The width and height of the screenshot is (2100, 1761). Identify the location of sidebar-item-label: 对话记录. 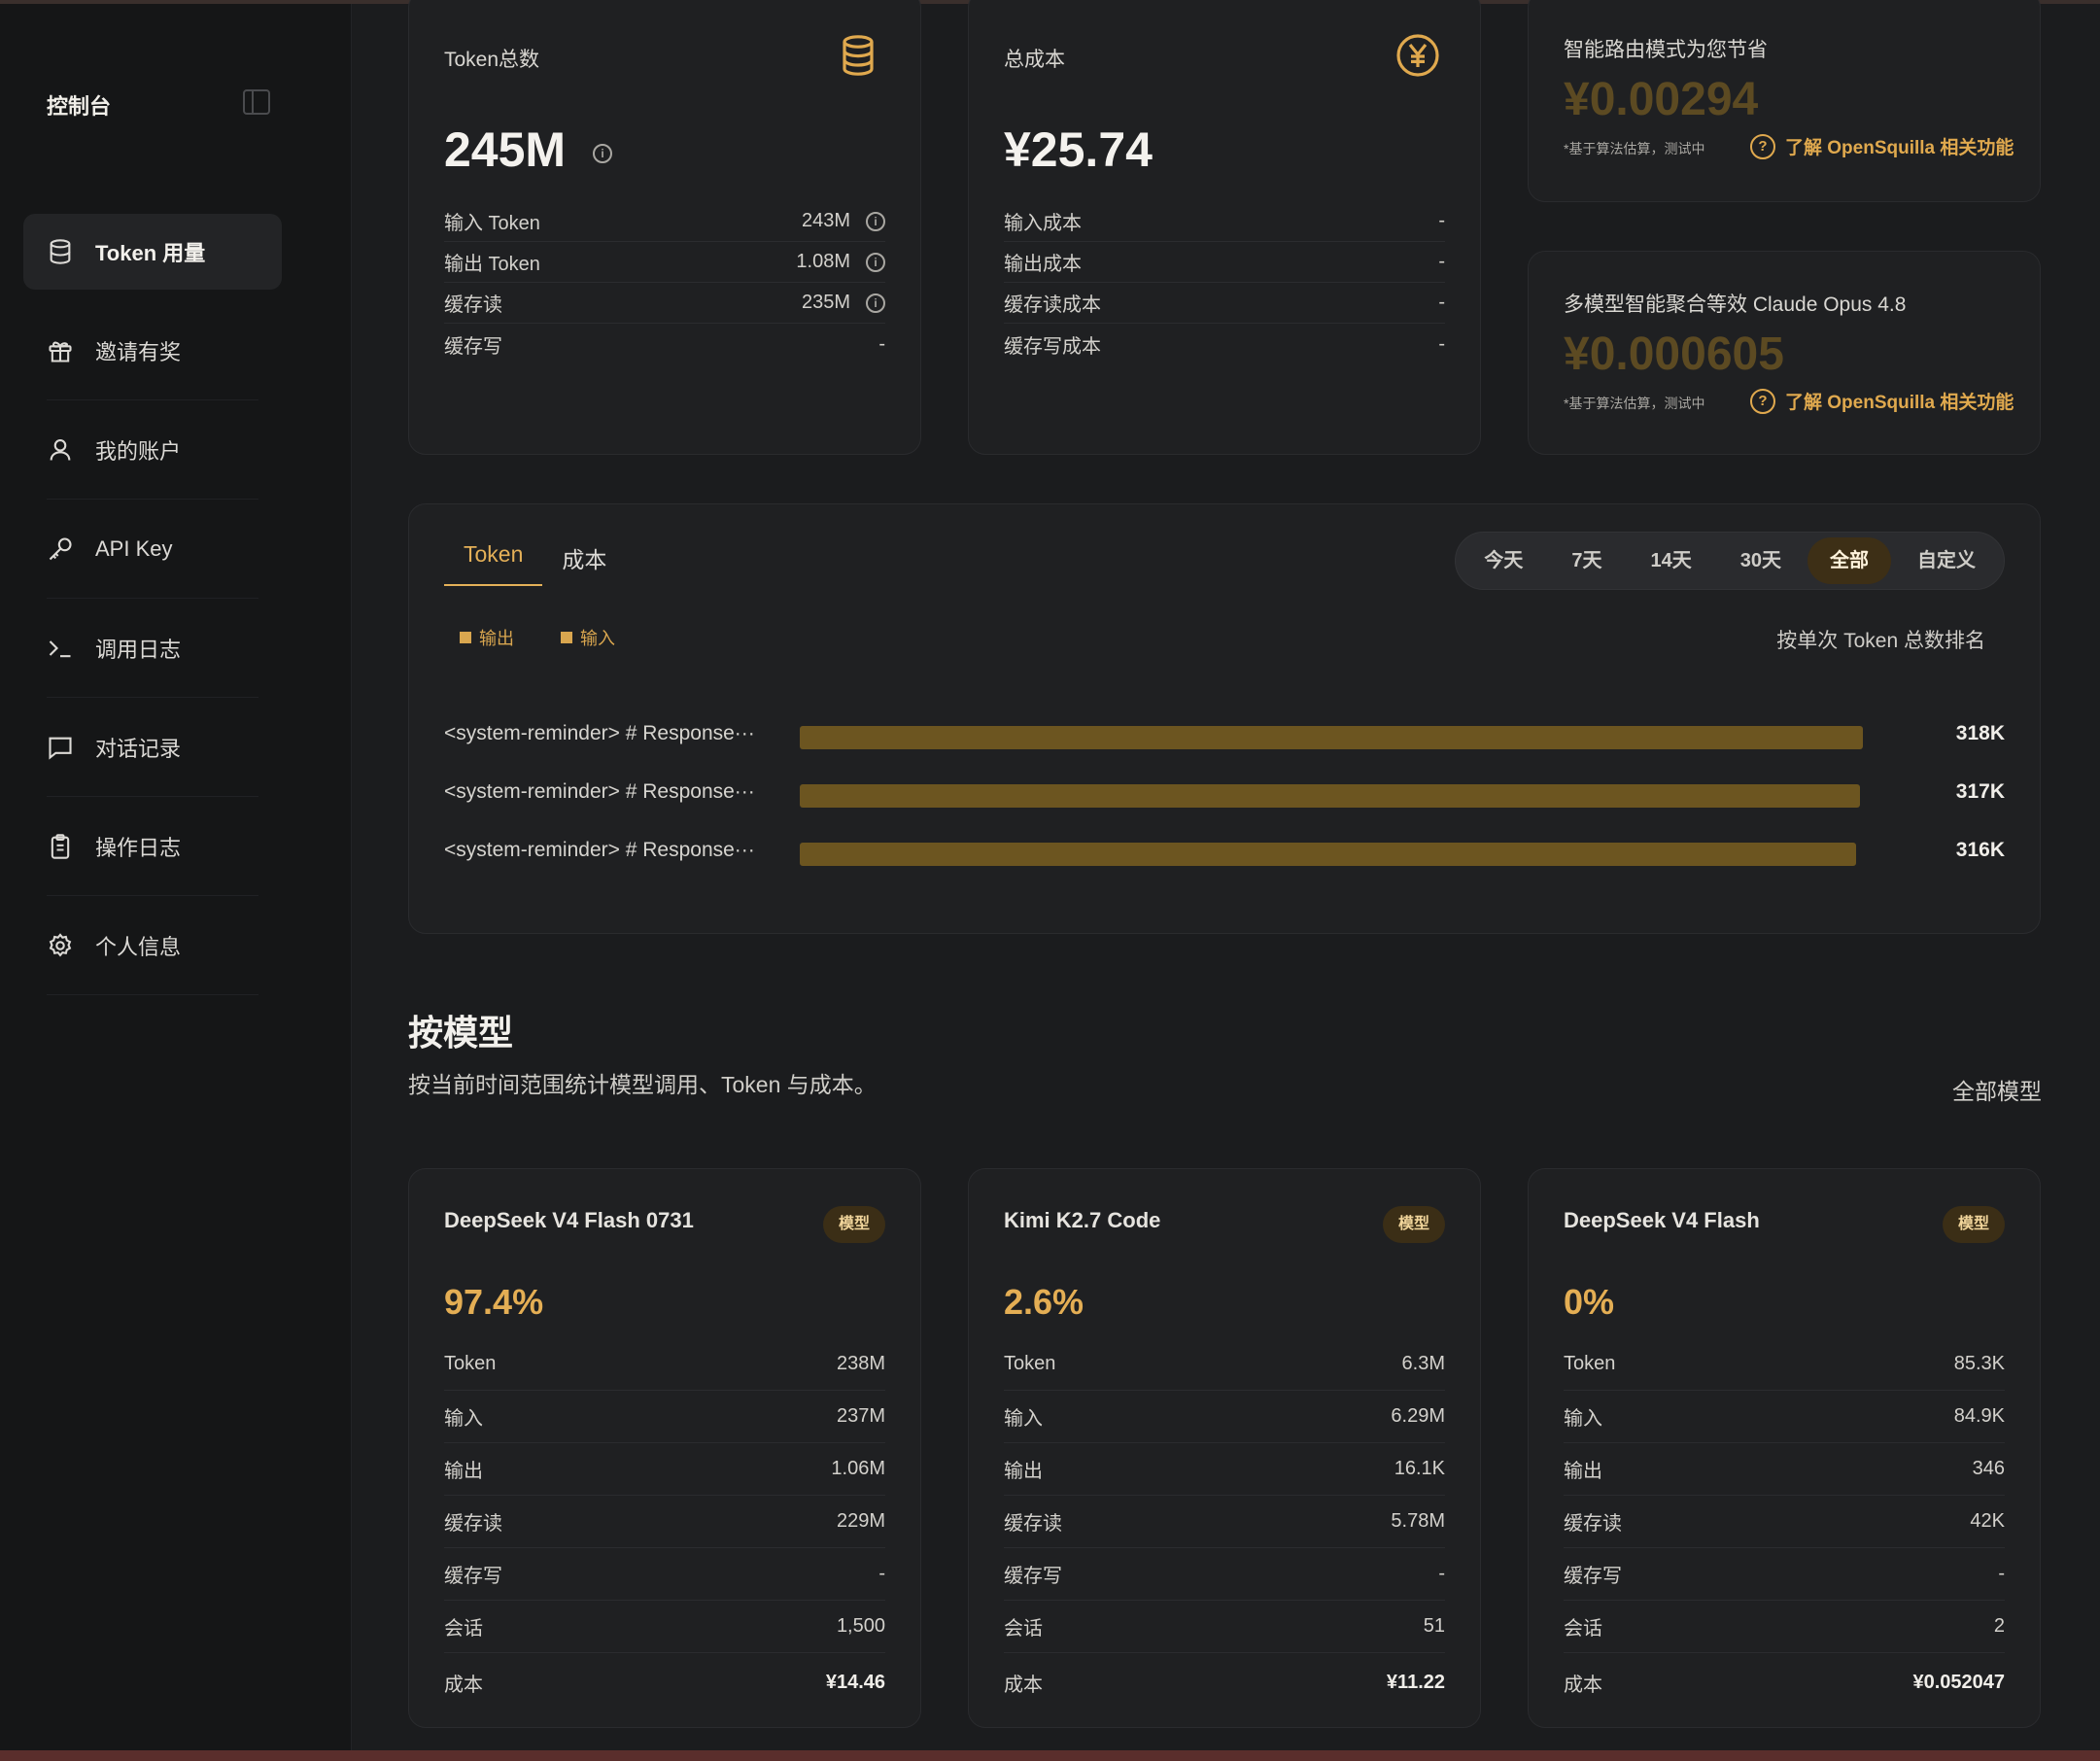
(138, 749).